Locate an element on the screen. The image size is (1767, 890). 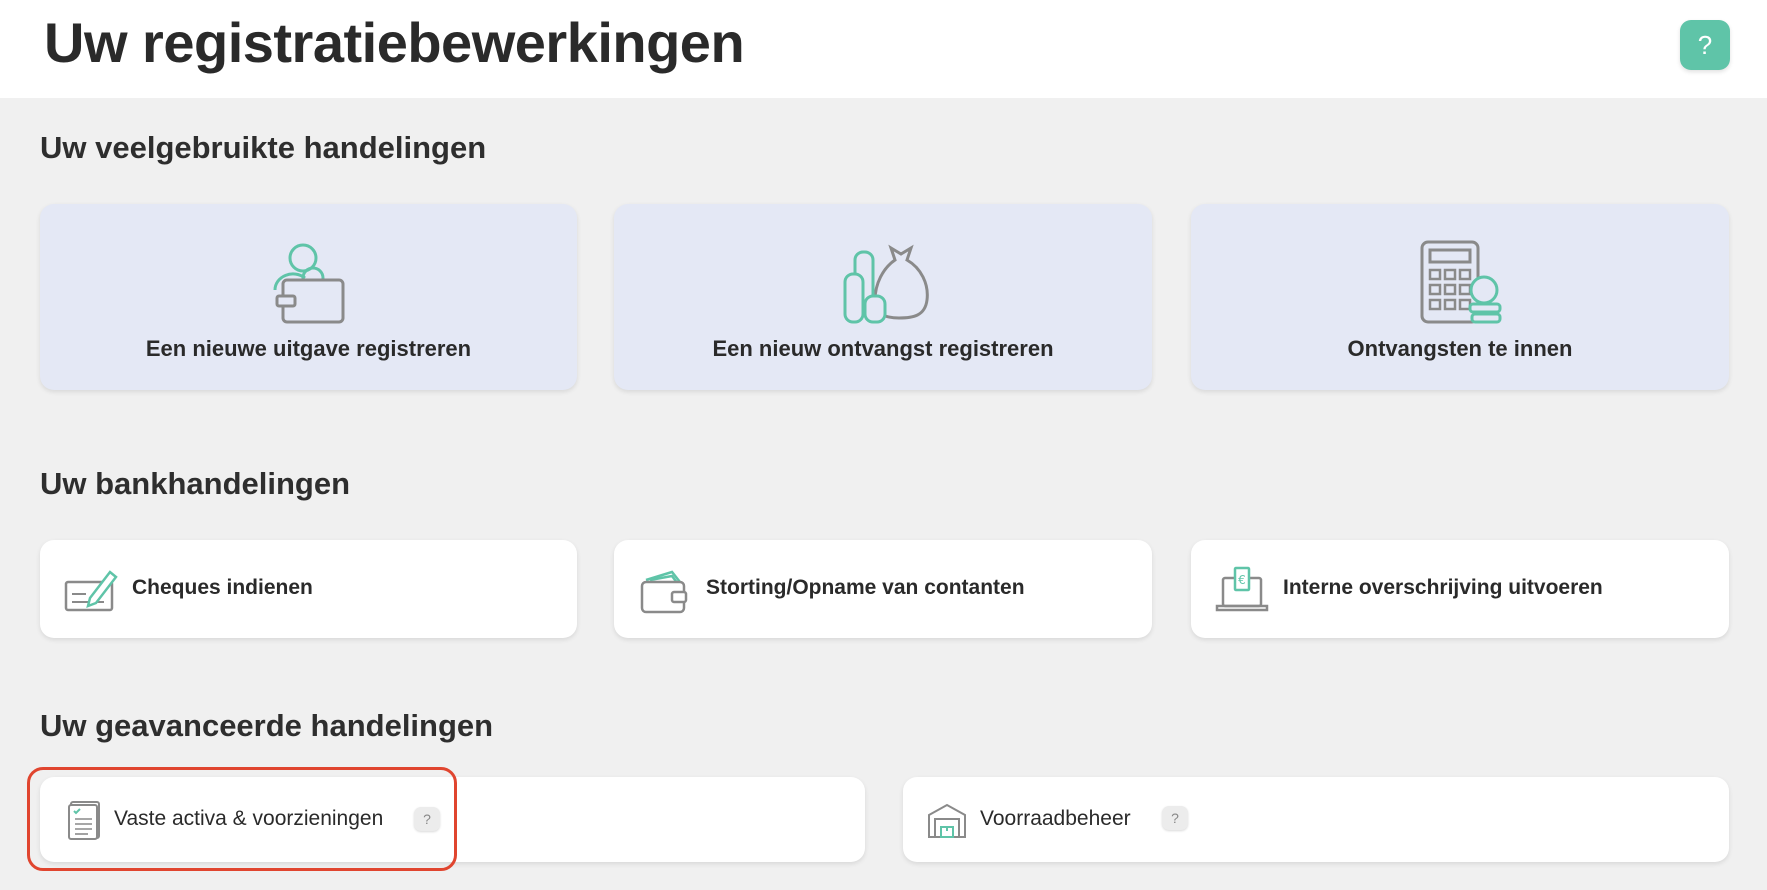
new-expense-label: Een nieuwe uitgave registreren is located at coordinates (308, 348).